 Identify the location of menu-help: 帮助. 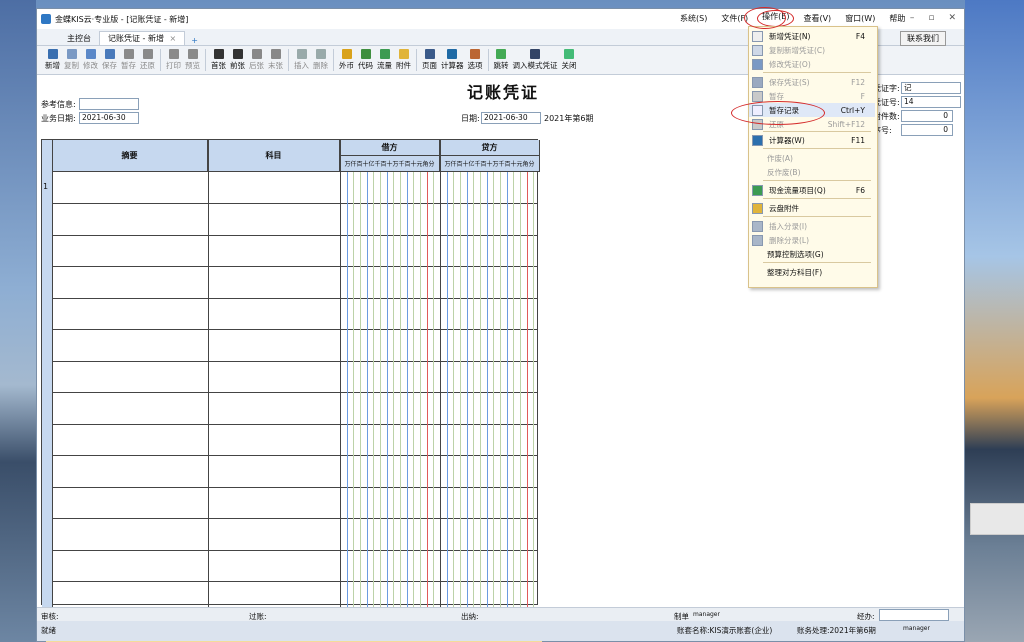
(897, 18).